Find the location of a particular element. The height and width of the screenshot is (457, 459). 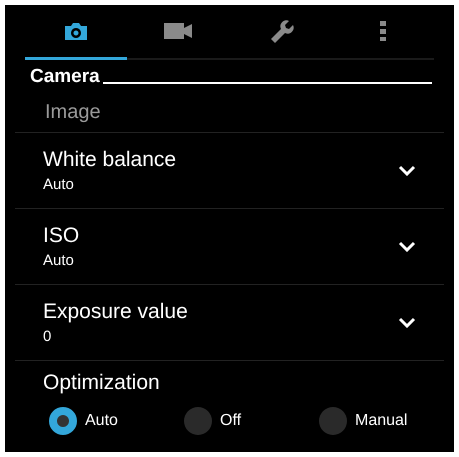

camera-icon is located at coordinates (76, 31).